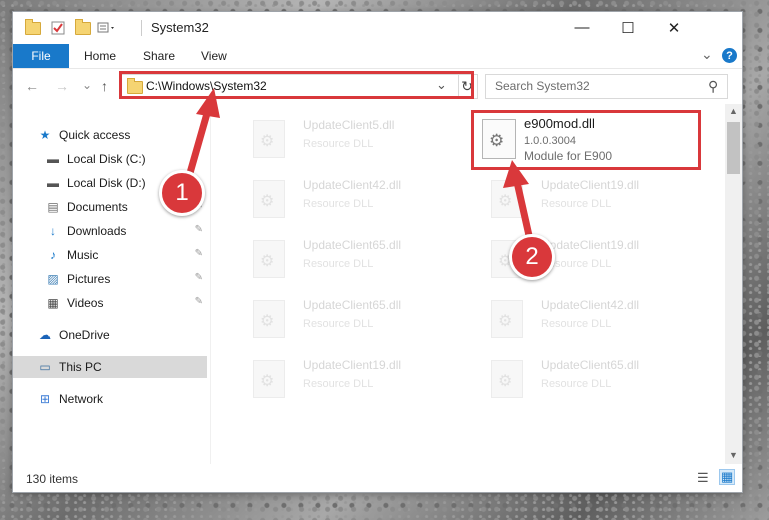  I want to click on arrow-1-head, so click(208, 103).